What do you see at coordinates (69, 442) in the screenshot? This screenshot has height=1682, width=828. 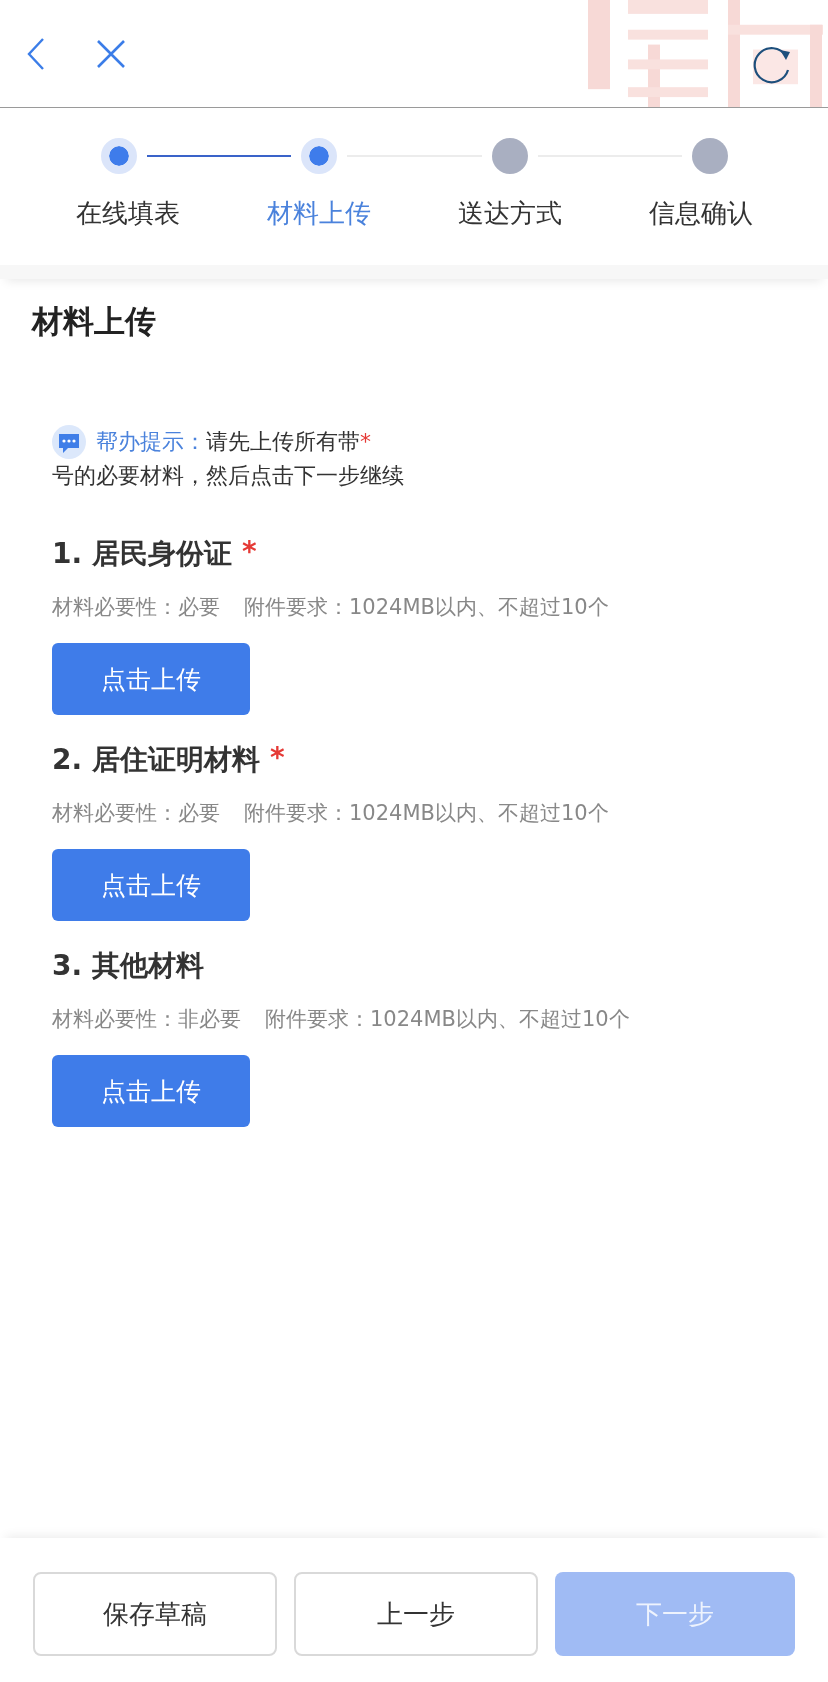 I see `chat-bubble-icon` at bounding box center [69, 442].